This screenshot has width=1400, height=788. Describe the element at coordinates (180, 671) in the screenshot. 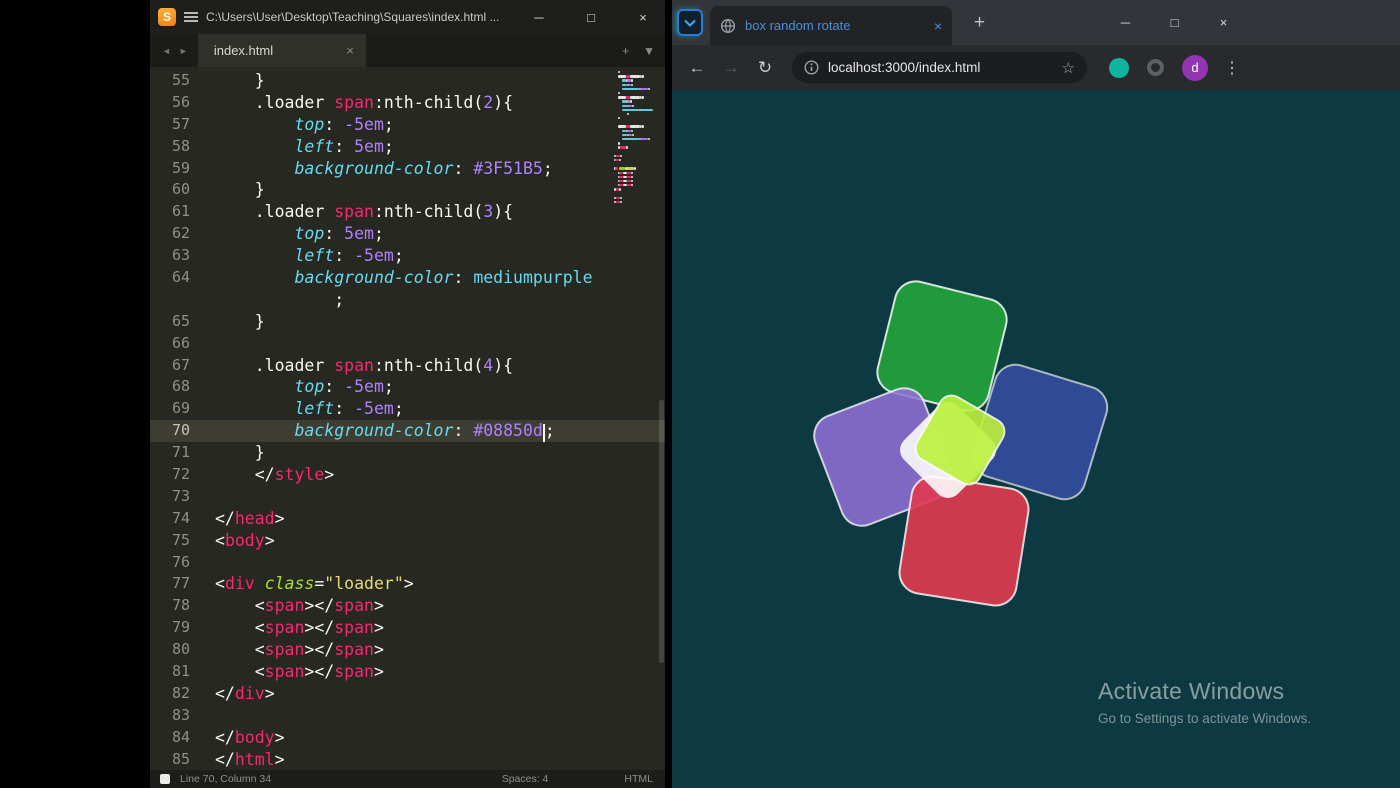

I see `line-number: 81` at that location.